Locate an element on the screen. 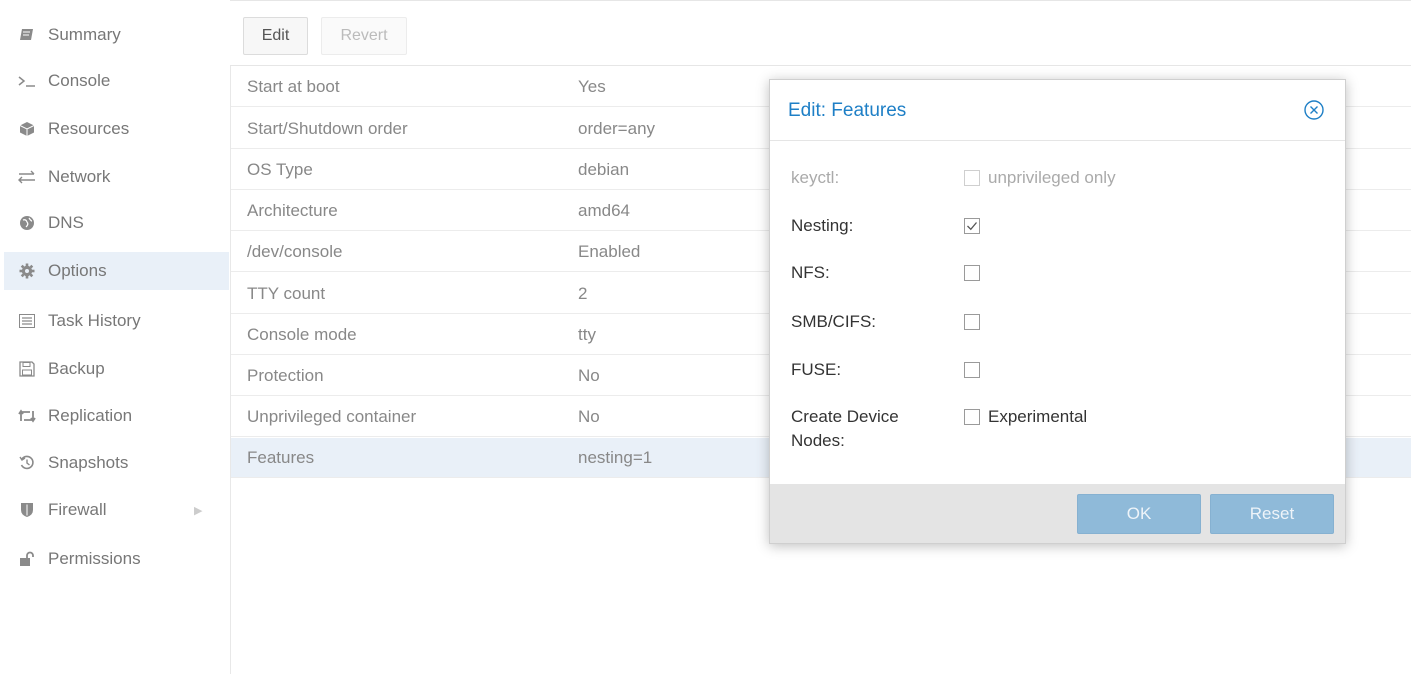 This screenshot has height=674, width=1411. option-key: Architecture is located at coordinates (292, 210).